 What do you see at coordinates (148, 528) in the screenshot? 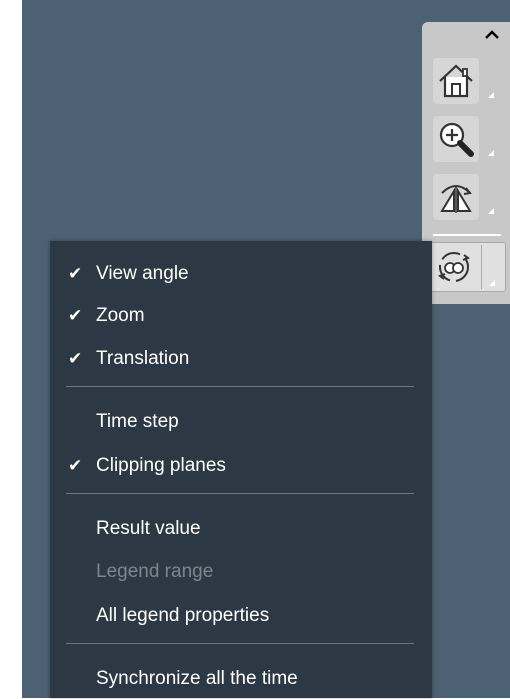
I see `menu-item-label: Result value` at bounding box center [148, 528].